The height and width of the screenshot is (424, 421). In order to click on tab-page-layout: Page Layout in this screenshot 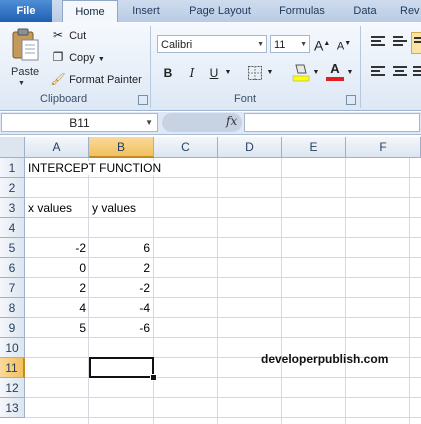, I will do `click(220, 11)`.